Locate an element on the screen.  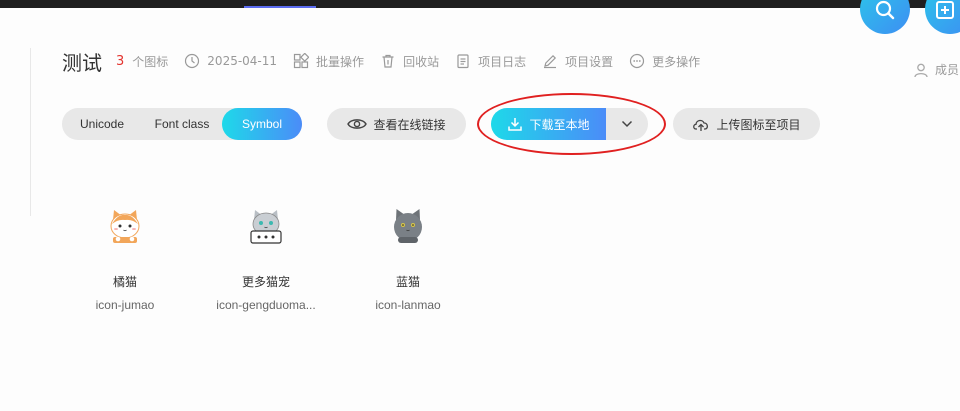
blue-cat-icon is located at coordinates (408, 226).